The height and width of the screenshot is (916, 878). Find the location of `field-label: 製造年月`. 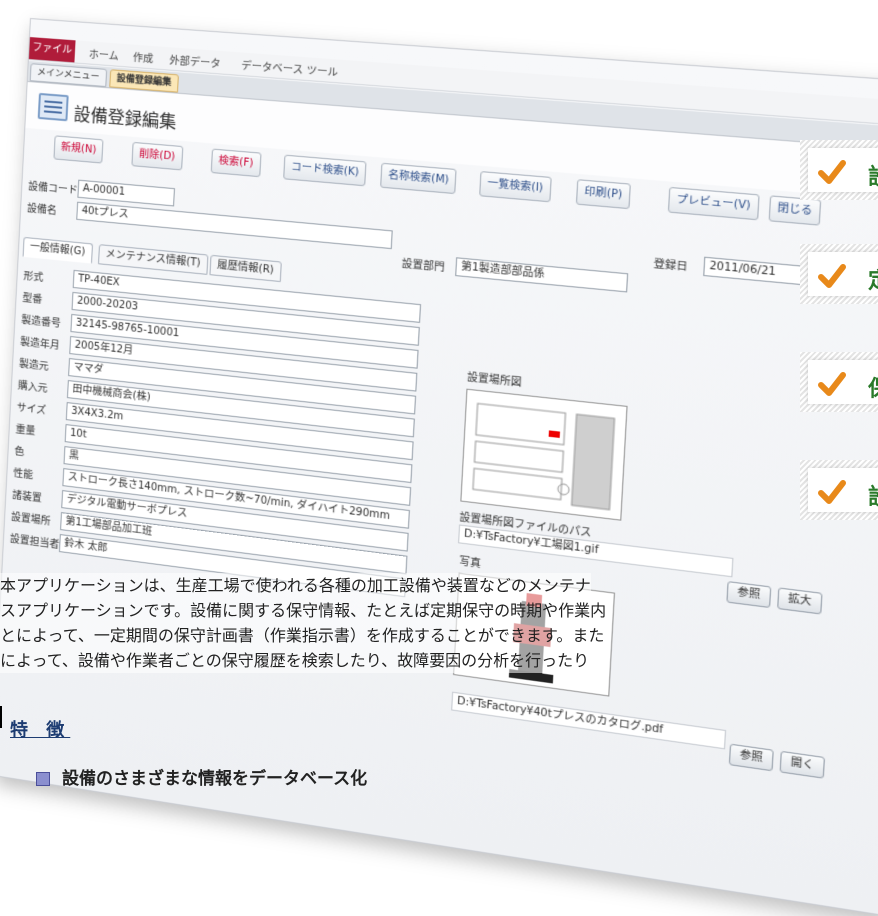

field-label: 製造年月 is located at coordinates (39, 344).